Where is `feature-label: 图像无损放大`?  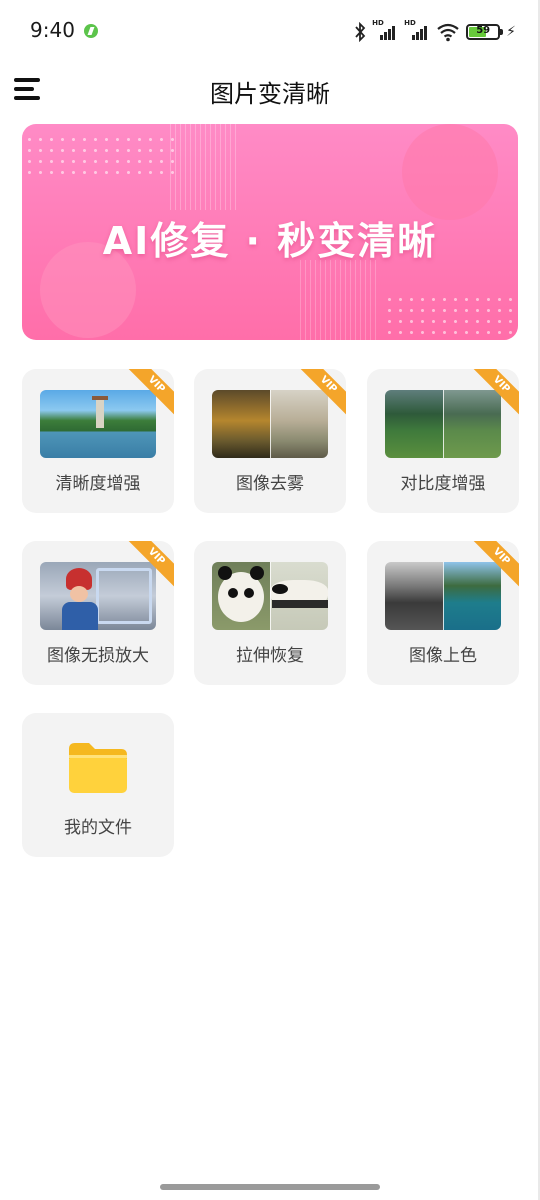
feature-label: 图像无损放大 is located at coordinates (98, 656).